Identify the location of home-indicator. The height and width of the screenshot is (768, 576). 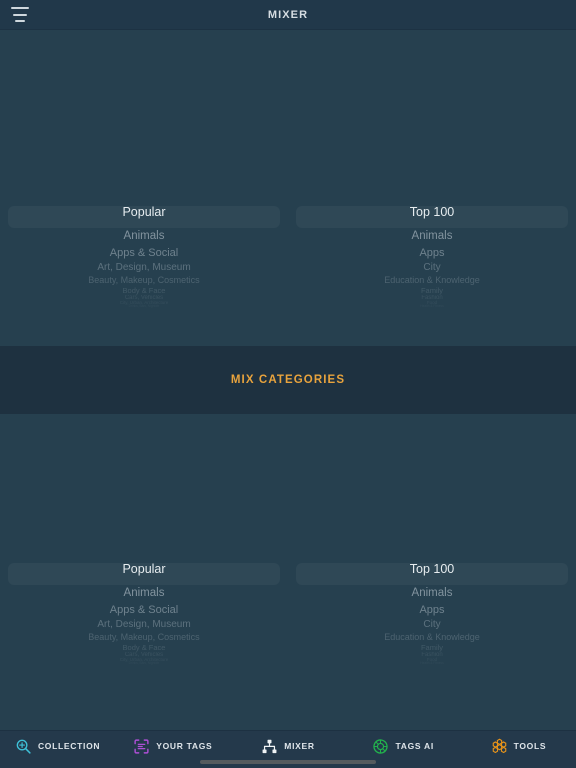
(288, 762).